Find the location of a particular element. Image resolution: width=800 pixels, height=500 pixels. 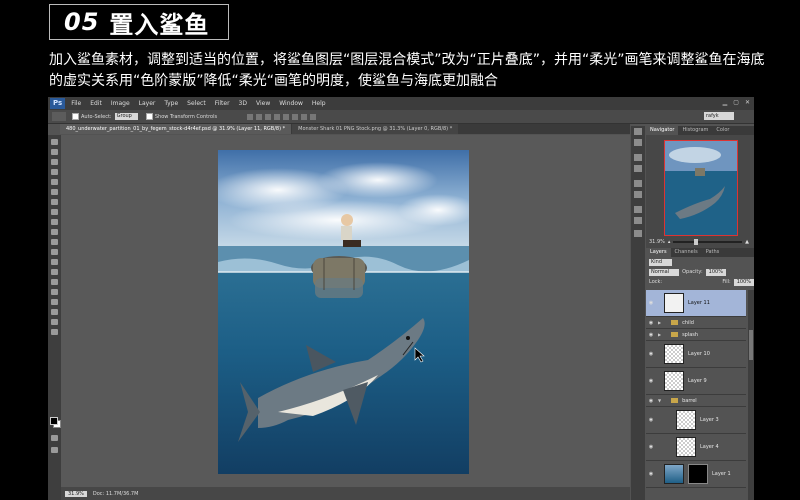

menu-image: Image is located at coordinates (120, 103).